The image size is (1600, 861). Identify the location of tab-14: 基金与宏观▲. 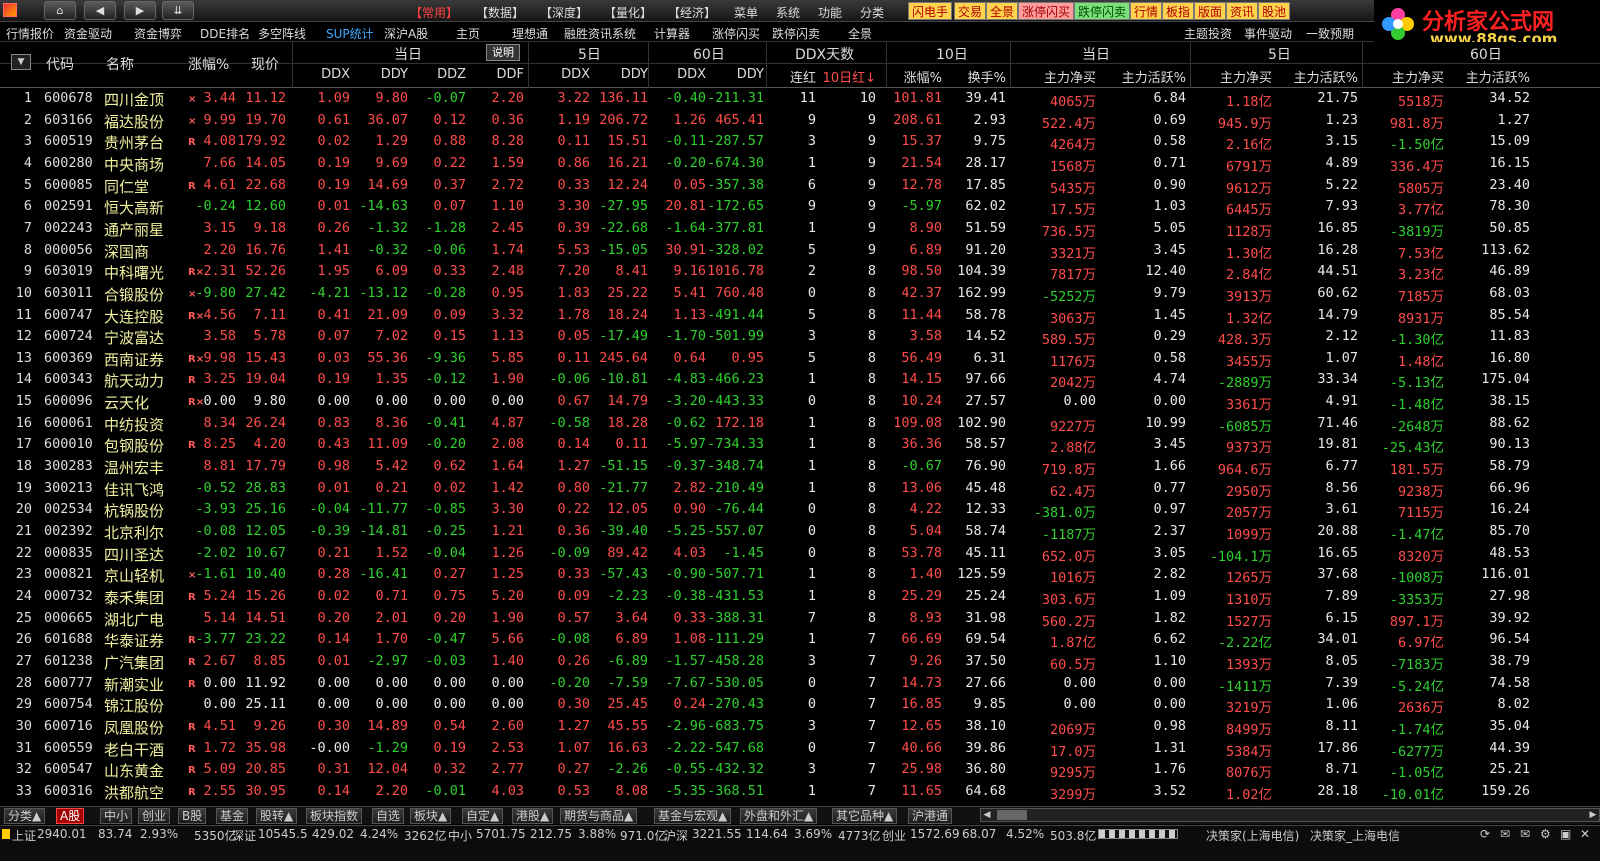
(693, 816).